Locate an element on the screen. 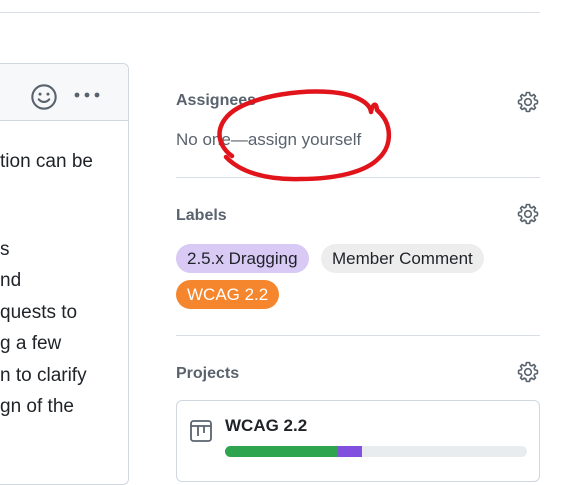 This screenshot has height=485, width=577. smiley-icon is located at coordinates (44, 97).